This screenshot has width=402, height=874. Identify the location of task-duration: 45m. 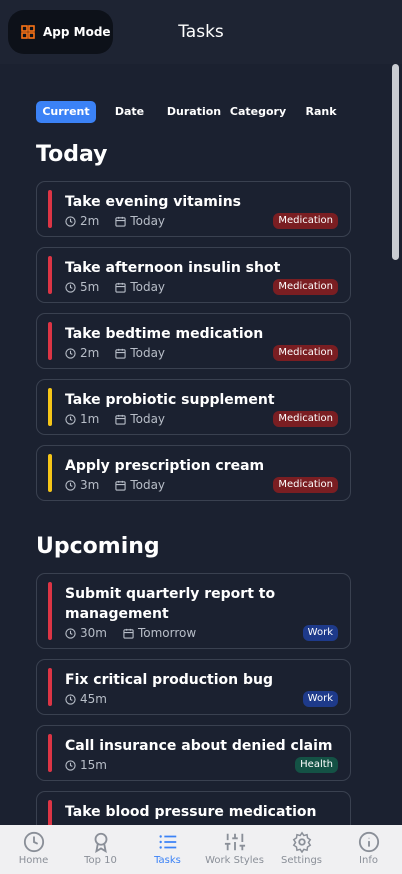
(93, 699).